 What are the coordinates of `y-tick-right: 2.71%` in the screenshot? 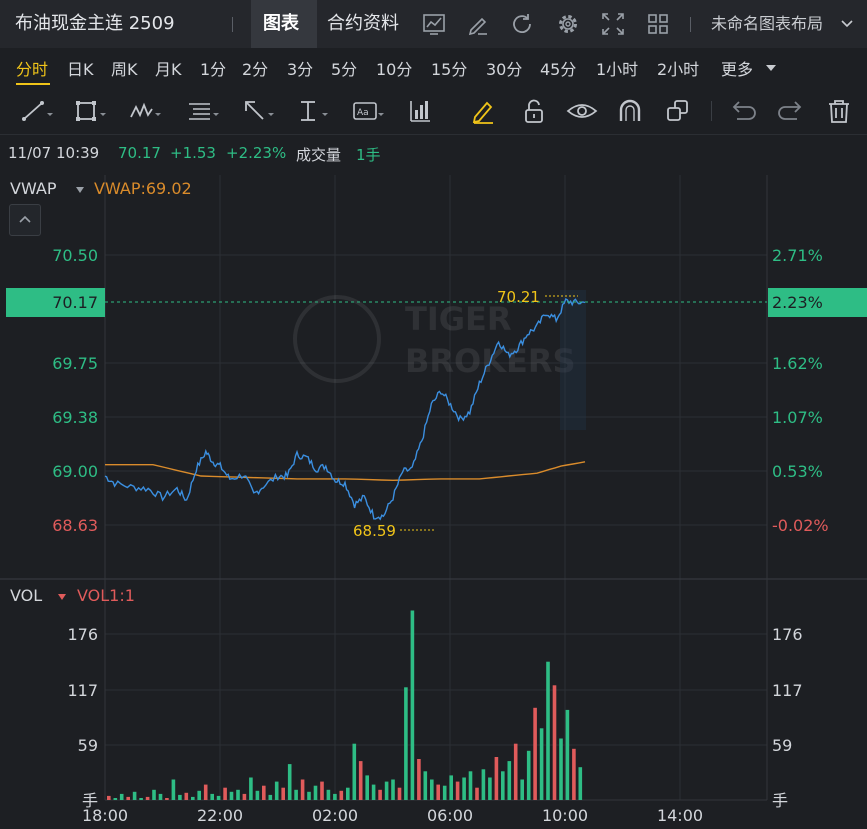 It's located at (797, 255).